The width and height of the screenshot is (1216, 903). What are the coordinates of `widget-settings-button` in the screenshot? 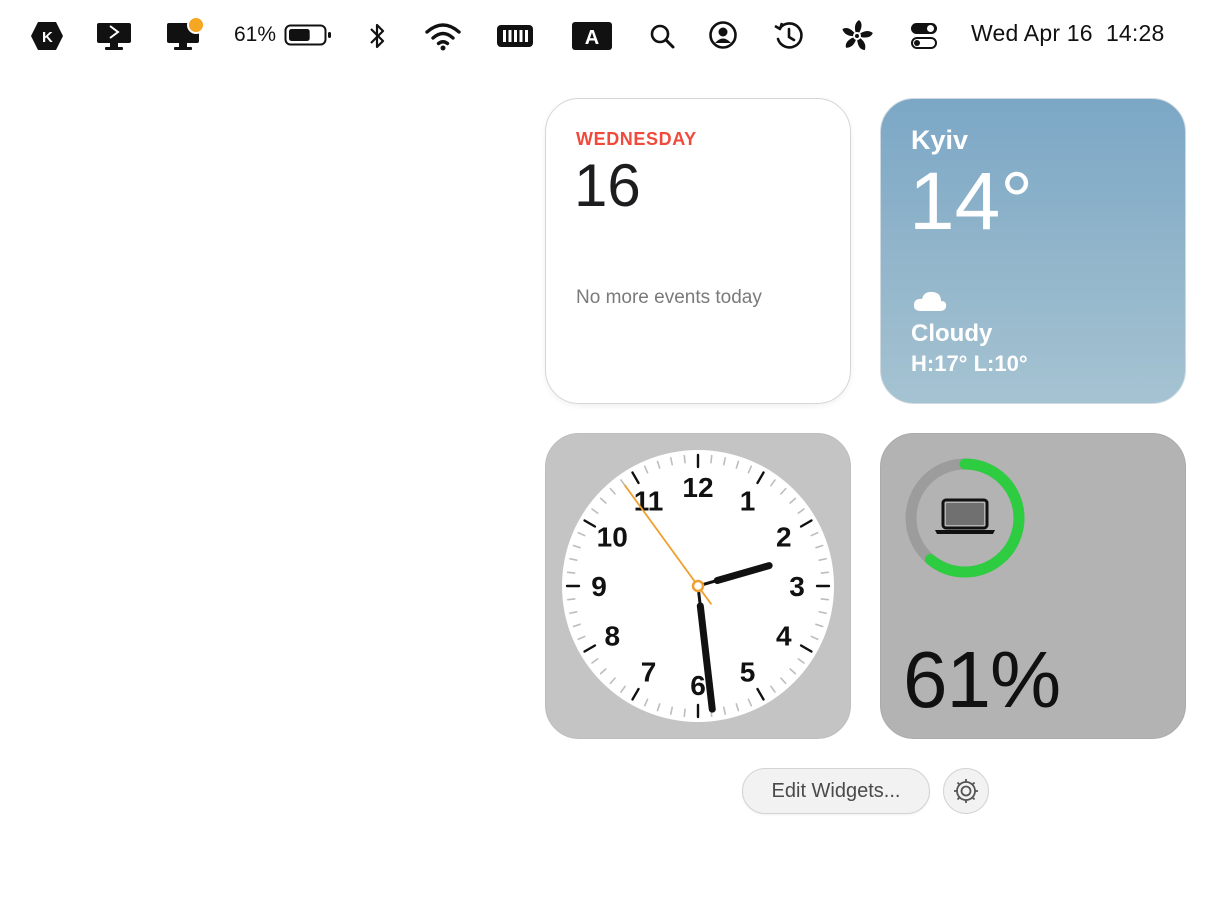 It's located at (966, 791).